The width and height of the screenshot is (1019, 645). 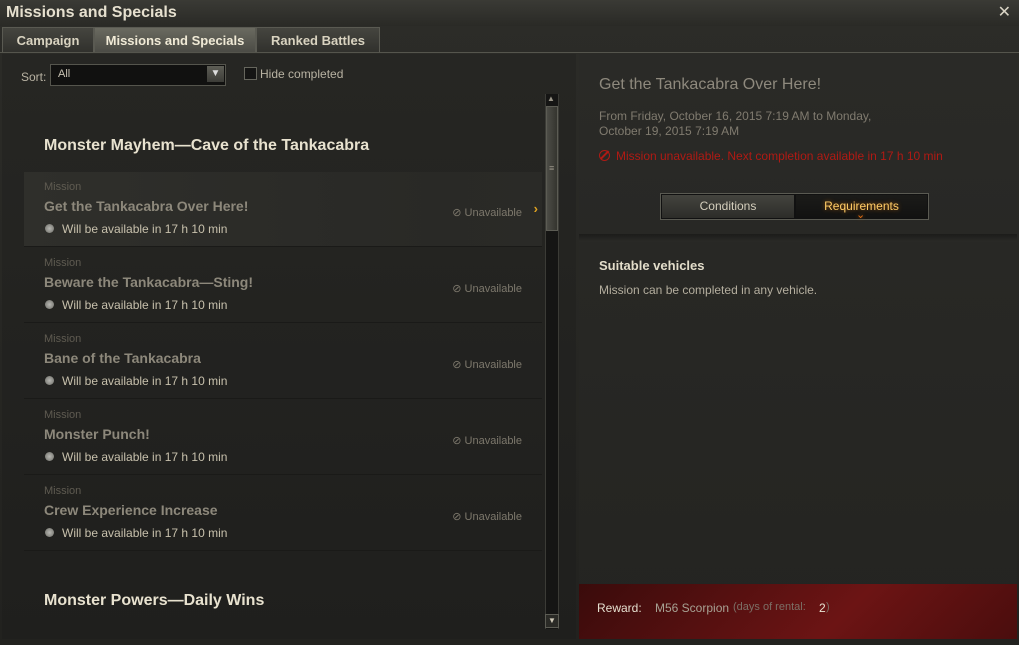 What do you see at coordinates (619, 608) in the screenshot?
I see `reward-label: Reward:` at bounding box center [619, 608].